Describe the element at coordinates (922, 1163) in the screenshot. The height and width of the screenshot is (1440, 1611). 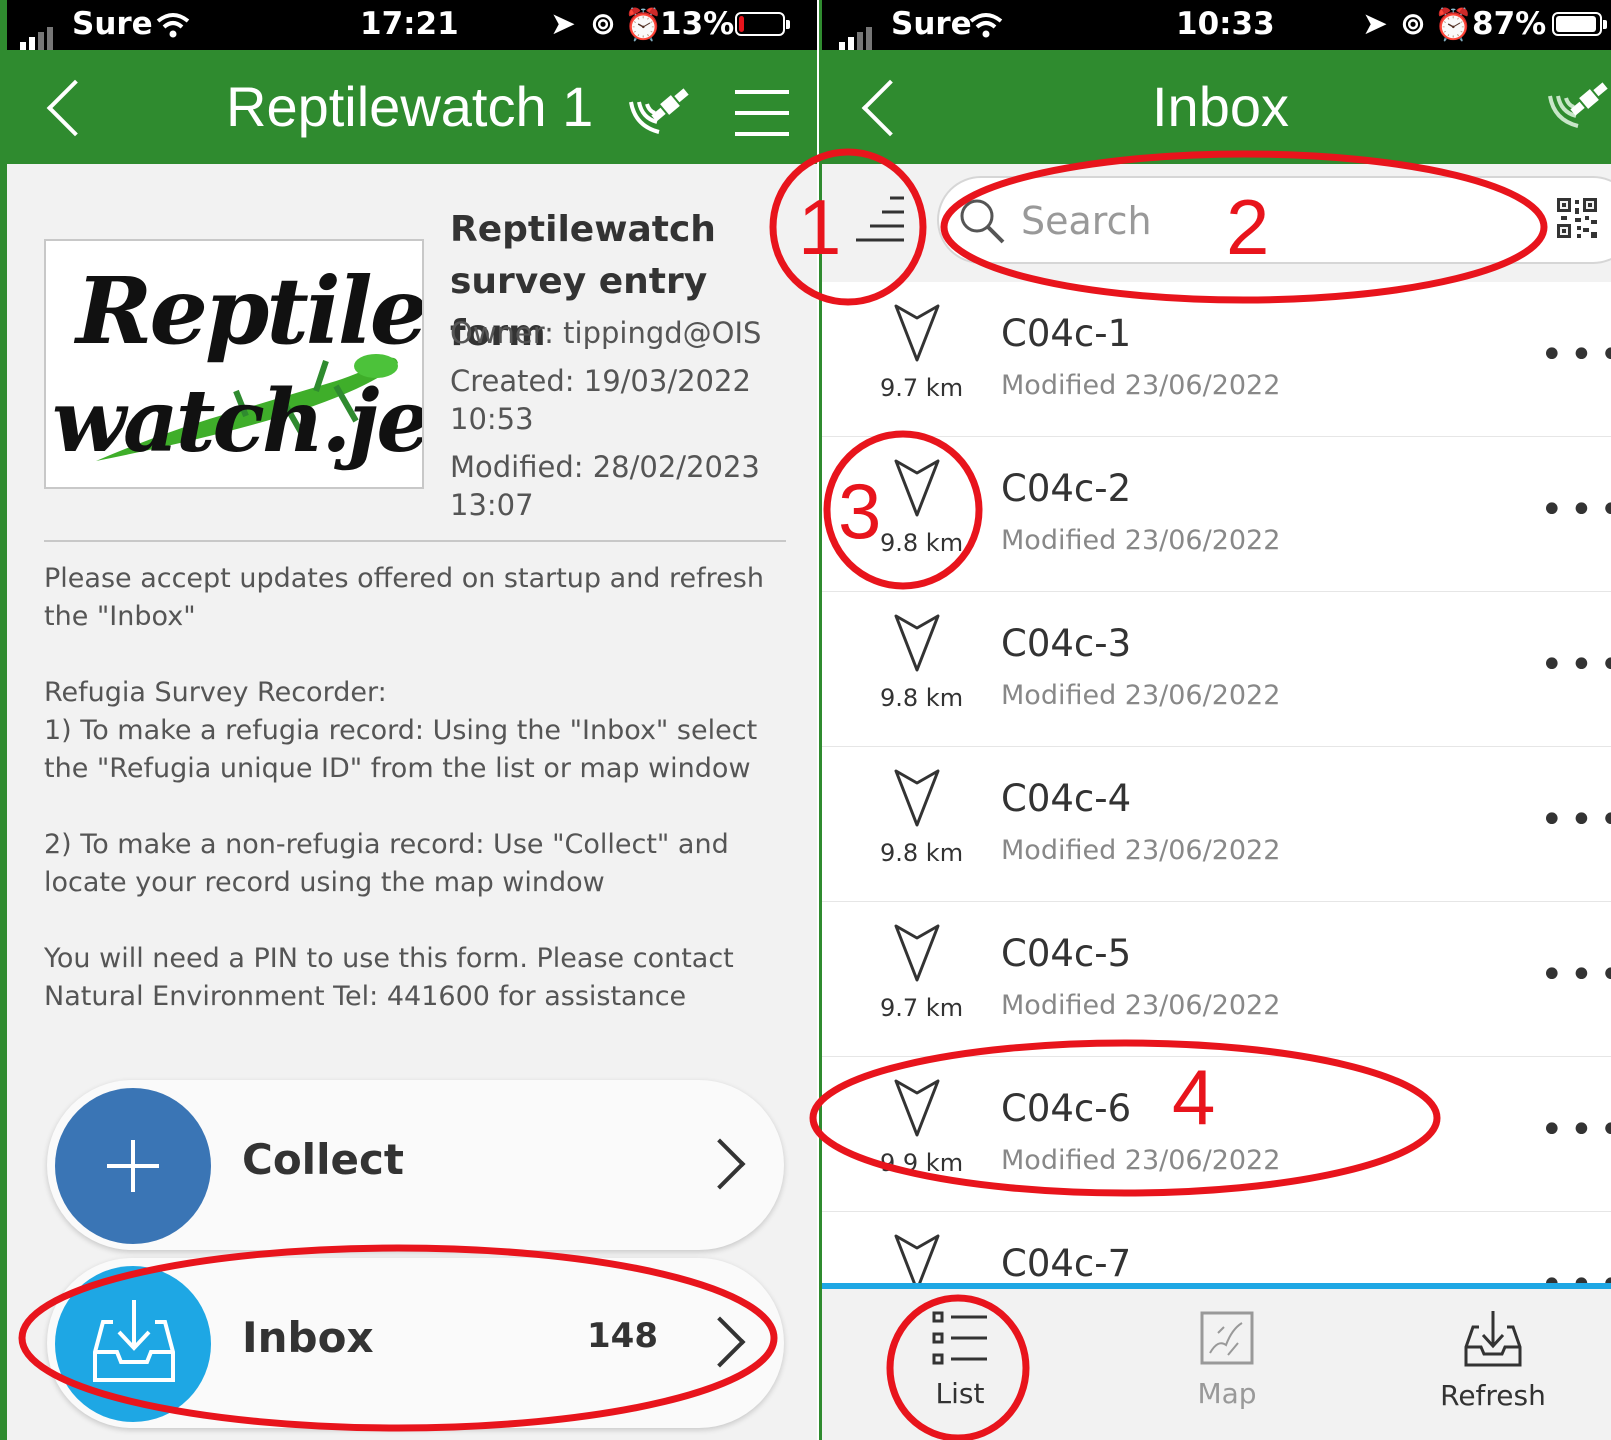
I see `item-distance: 9.9 km` at that location.